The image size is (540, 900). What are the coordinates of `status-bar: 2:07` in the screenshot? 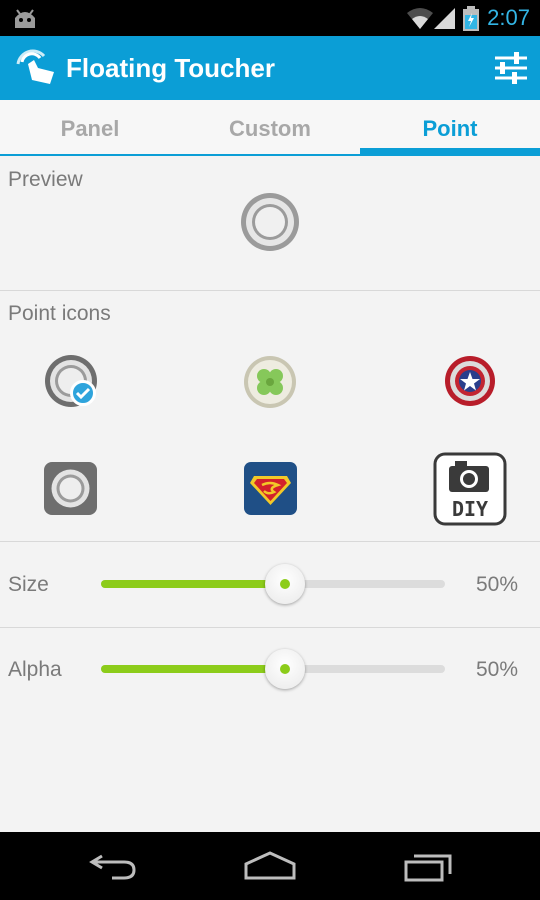 It's located at (270, 18).